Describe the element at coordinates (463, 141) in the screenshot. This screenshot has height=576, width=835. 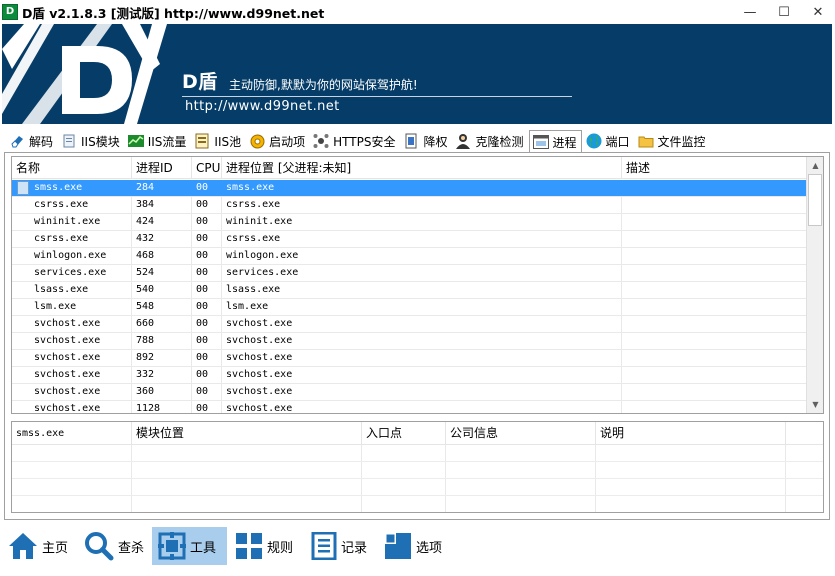
I see `user-icon` at that location.